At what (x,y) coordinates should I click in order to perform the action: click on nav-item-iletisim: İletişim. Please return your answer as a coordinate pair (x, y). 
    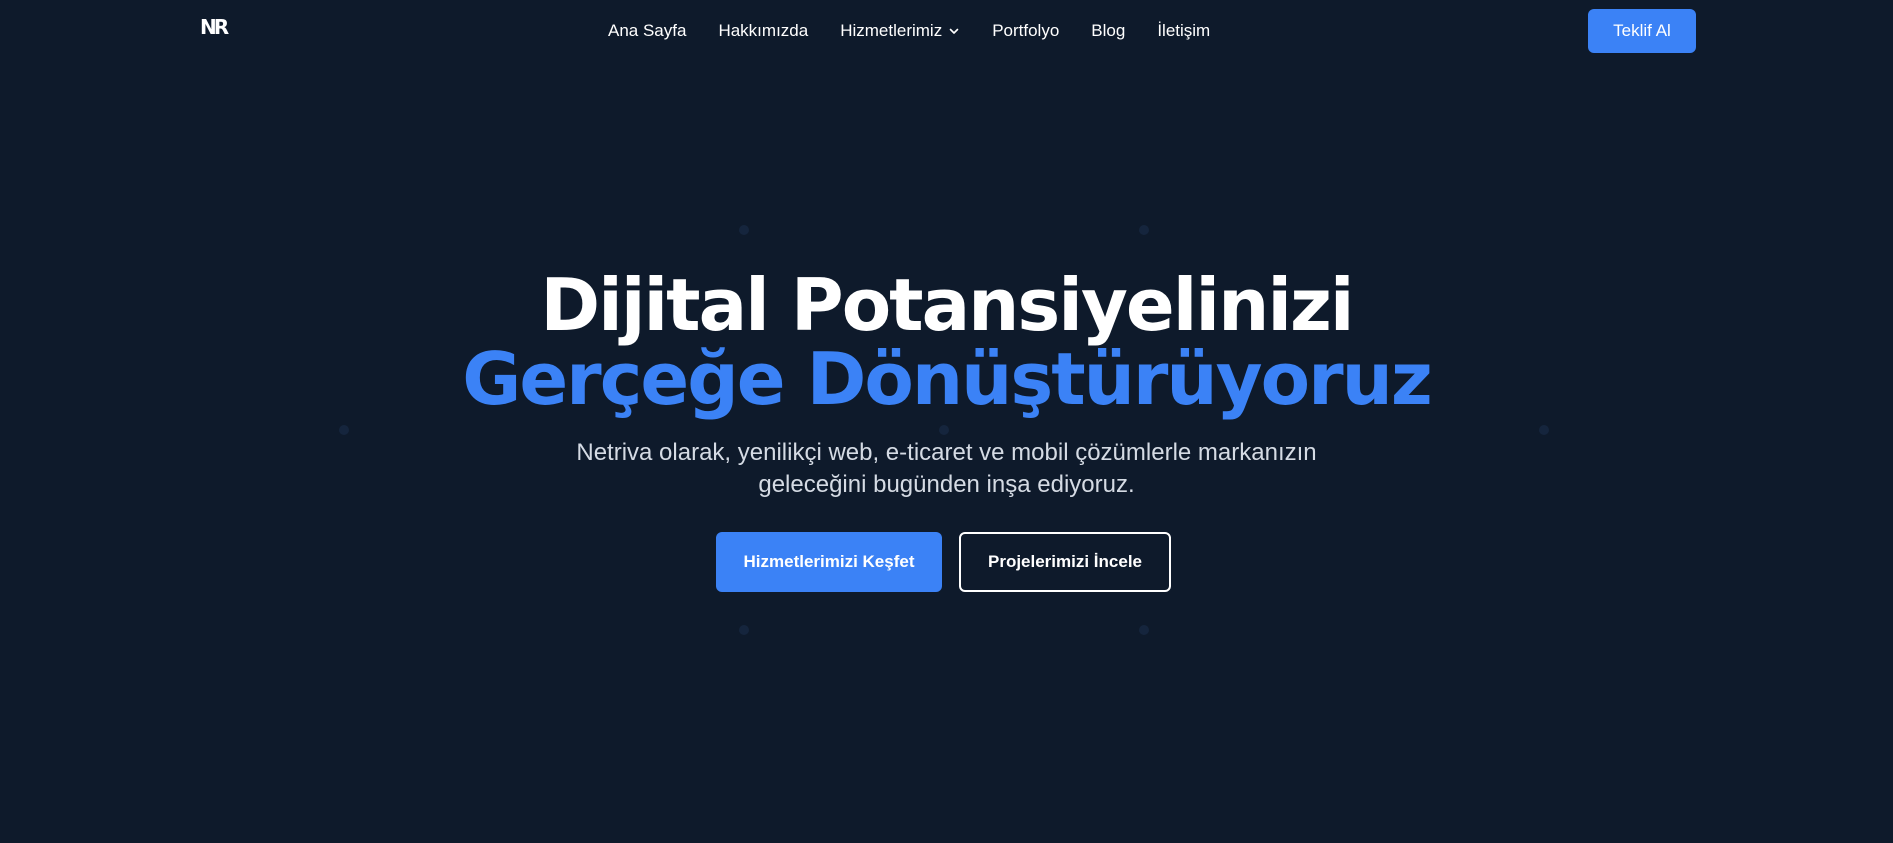
    Looking at the image, I should click on (1183, 31).